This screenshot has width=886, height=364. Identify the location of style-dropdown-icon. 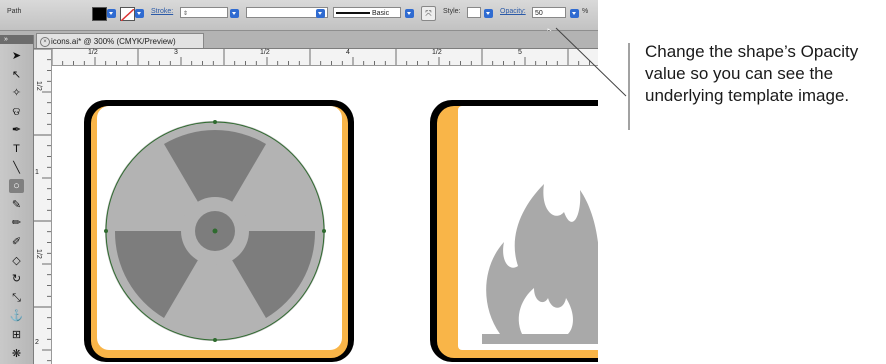
(488, 13).